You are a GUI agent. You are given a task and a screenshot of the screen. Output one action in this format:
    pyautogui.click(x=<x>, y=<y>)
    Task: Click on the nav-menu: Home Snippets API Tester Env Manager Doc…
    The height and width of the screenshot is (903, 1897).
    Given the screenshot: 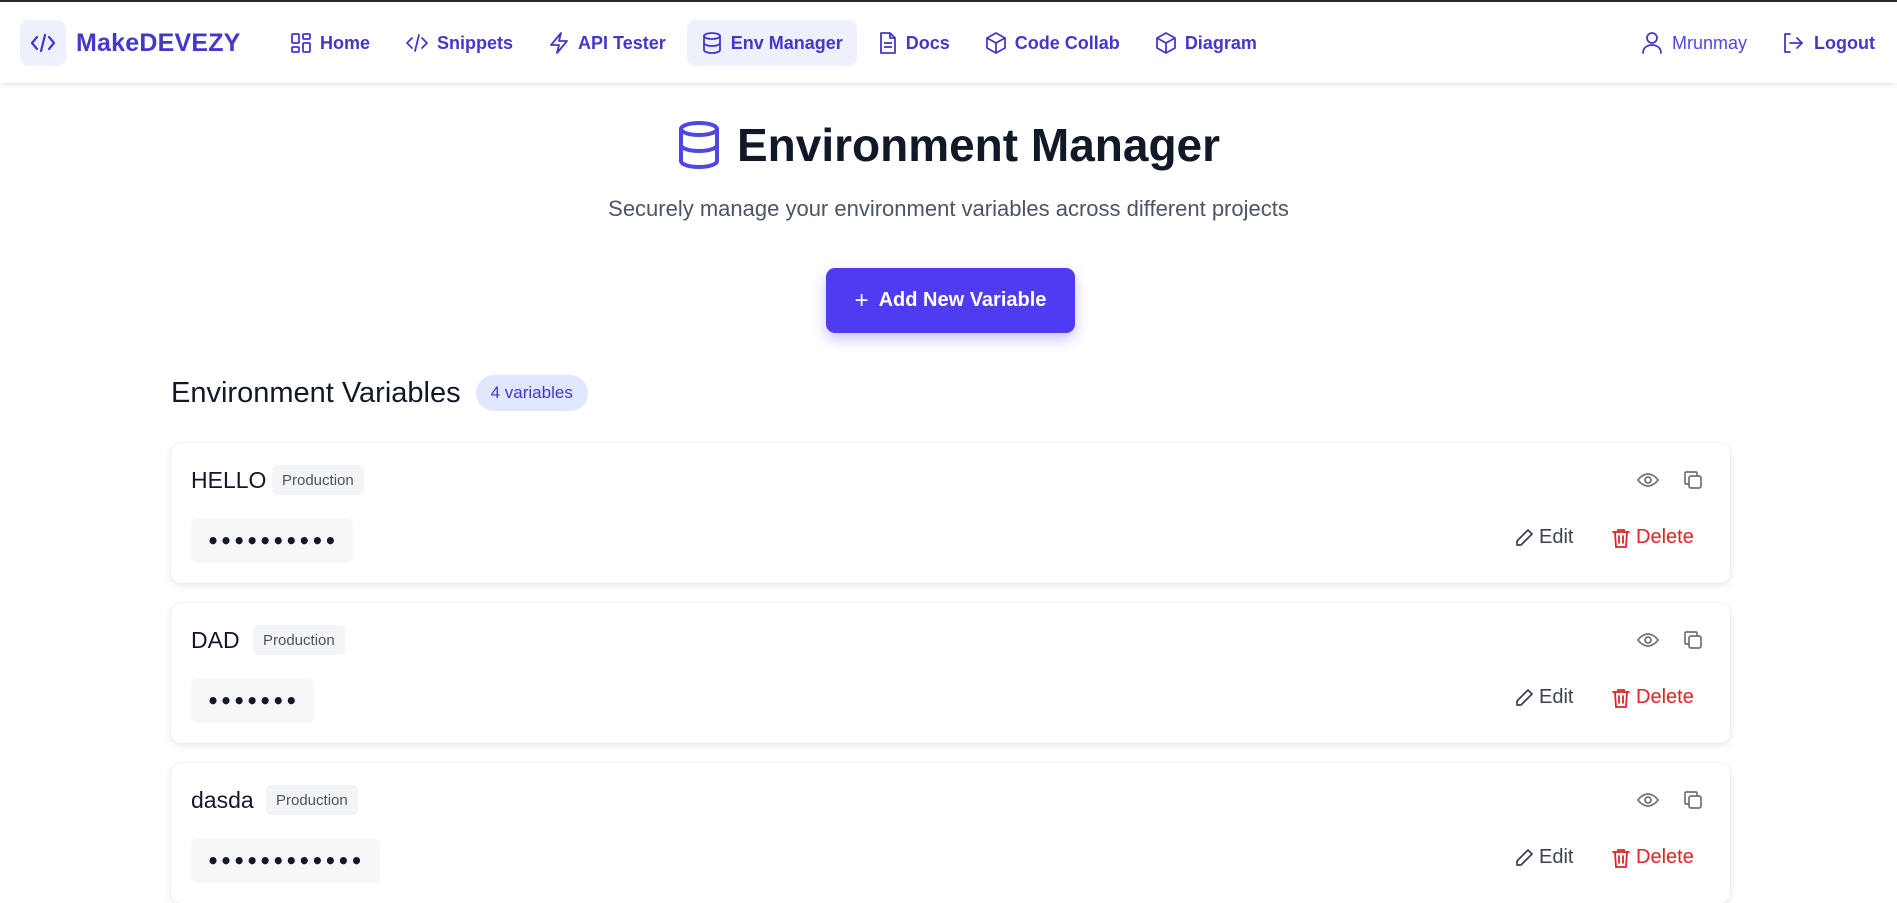 What is the action you would take?
    pyautogui.click(x=777, y=43)
    